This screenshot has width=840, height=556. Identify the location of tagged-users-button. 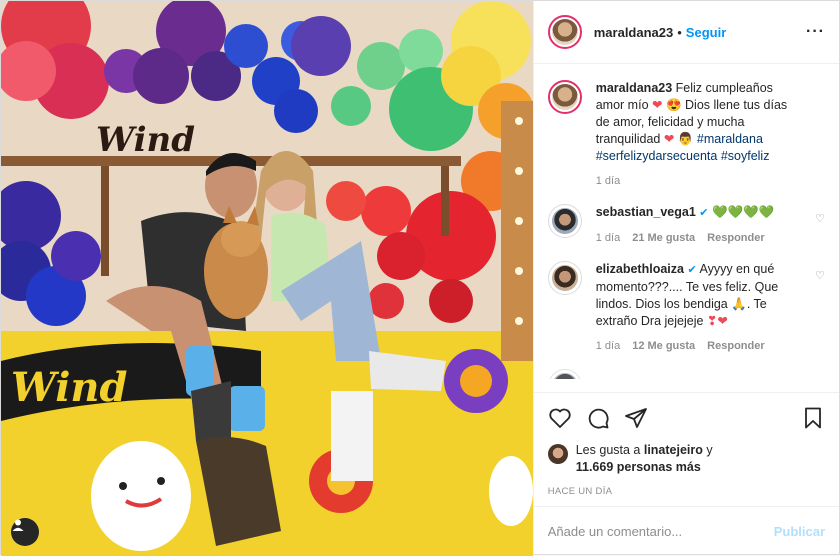
(25, 532).